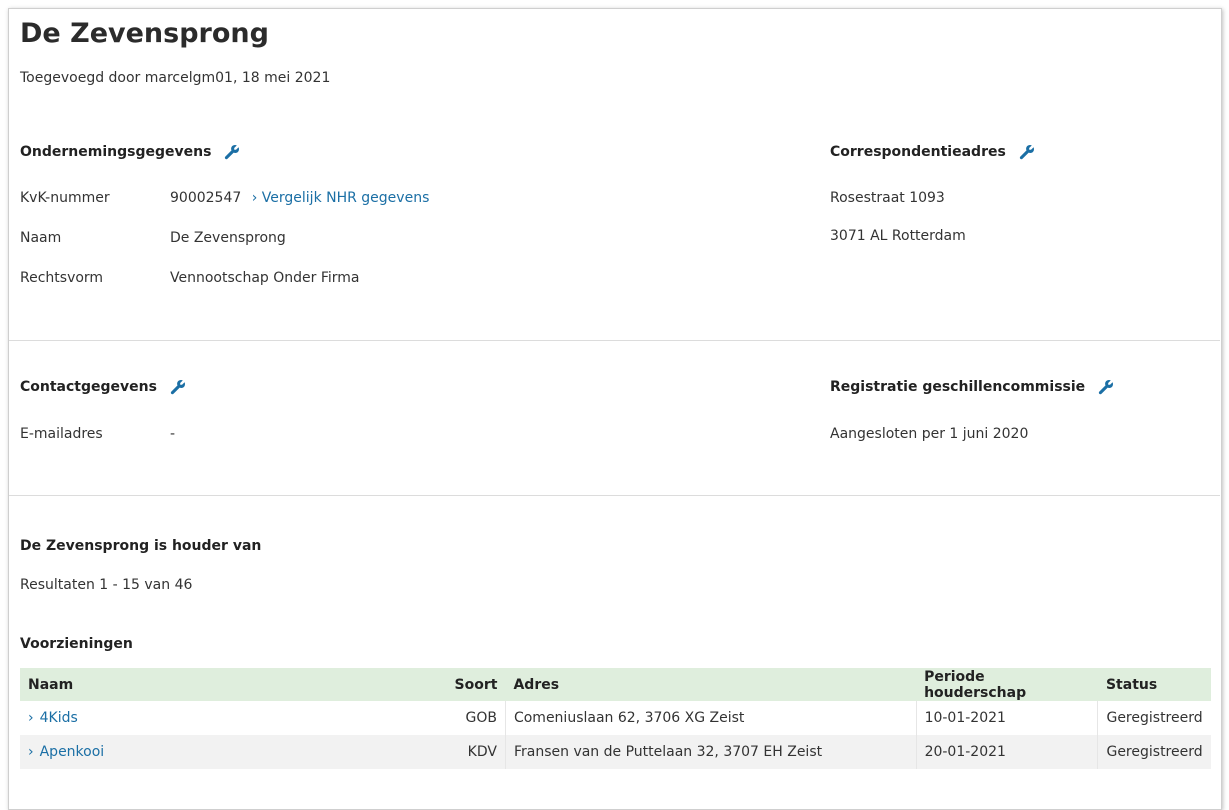  Describe the element at coordinates (76, 644) in the screenshot. I see `facilities-heading: Voorzieningen` at that location.